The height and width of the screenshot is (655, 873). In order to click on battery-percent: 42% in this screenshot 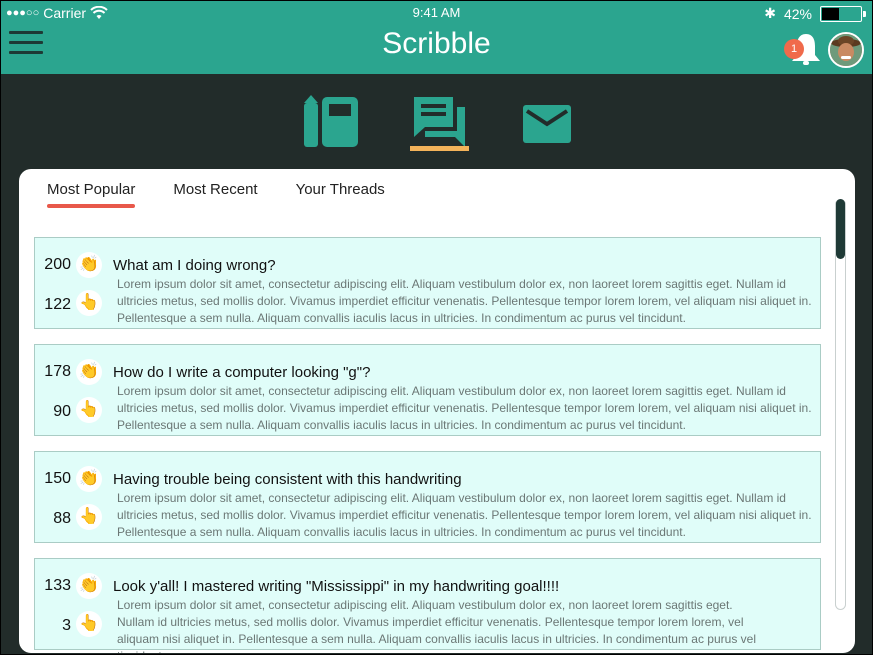, I will do `click(797, 13)`.